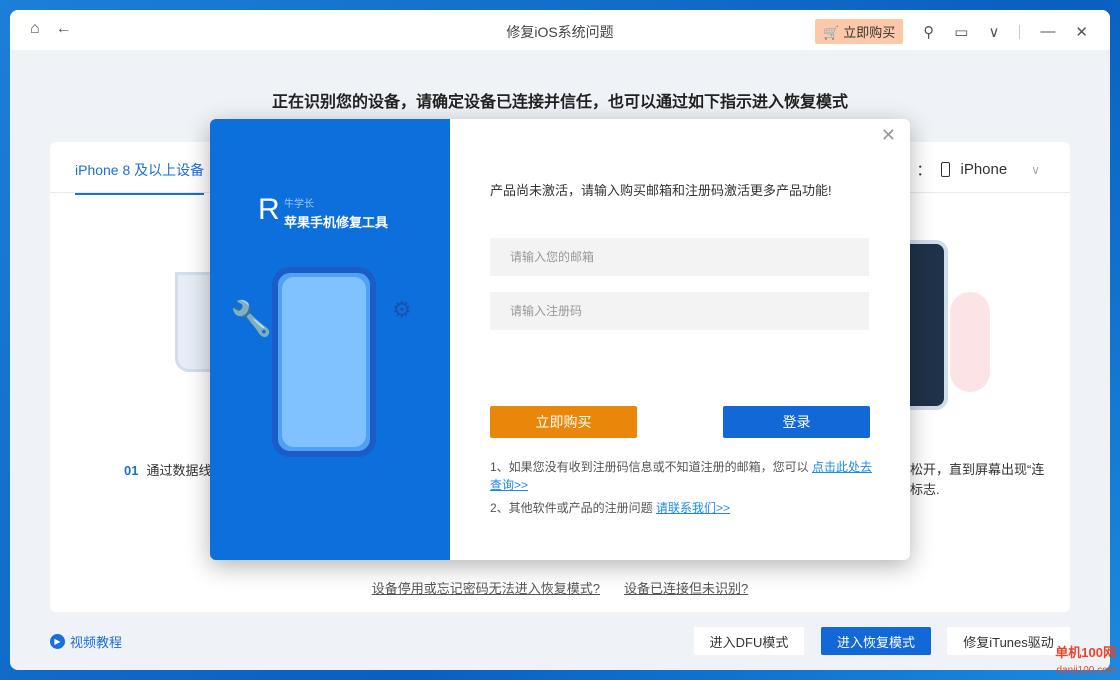 Image resolution: width=1120 pixels, height=680 pixels. I want to click on email-input, so click(679, 257).